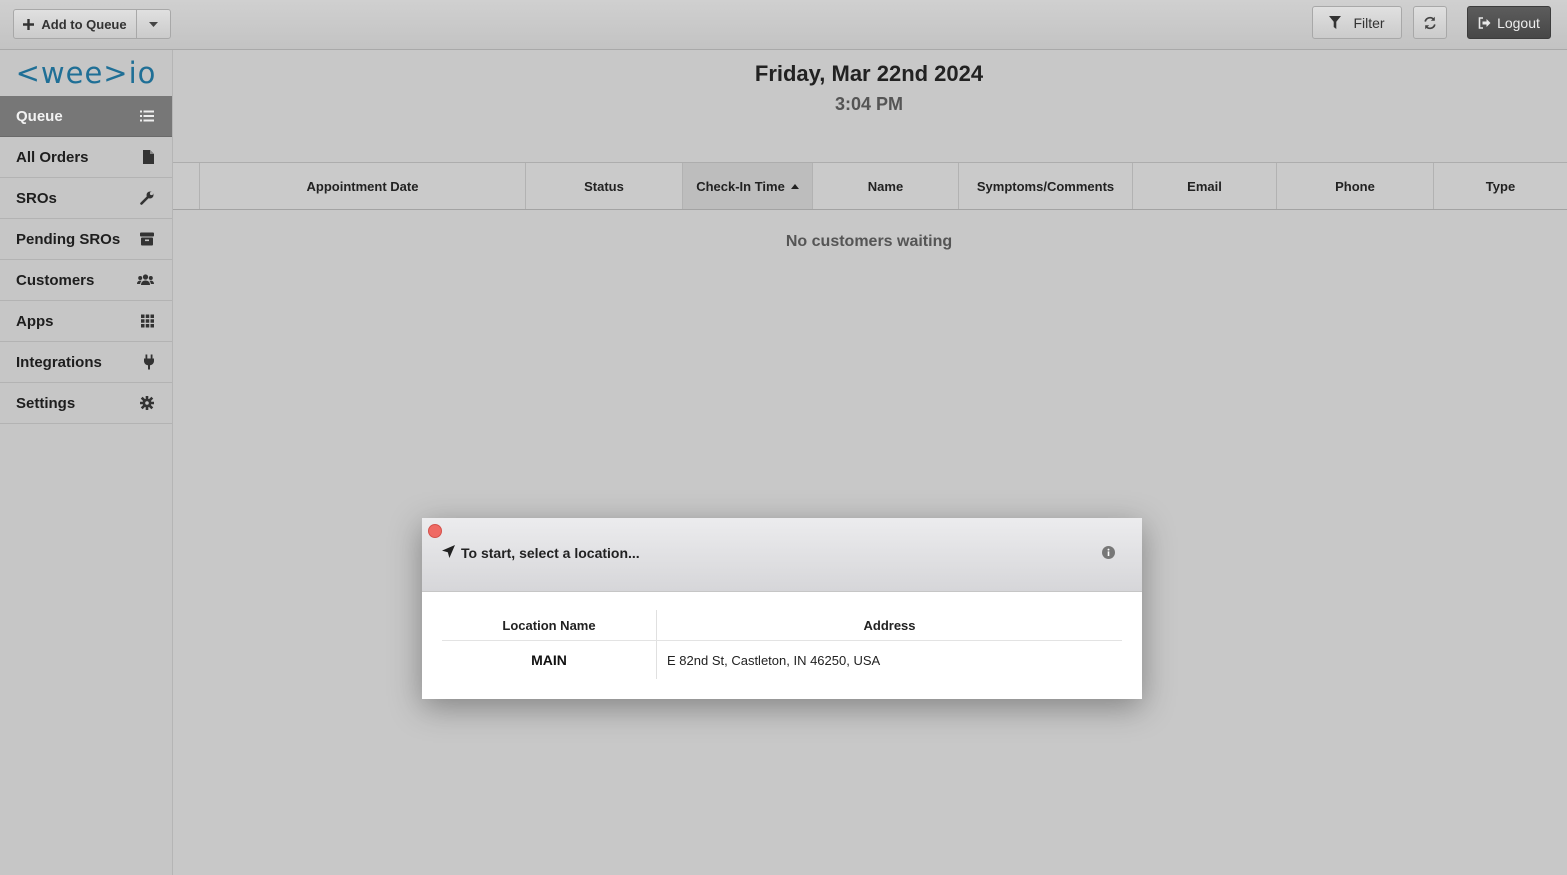 This screenshot has width=1567, height=875. I want to click on add-to-queue-label: Add to Queue, so click(84, 24).